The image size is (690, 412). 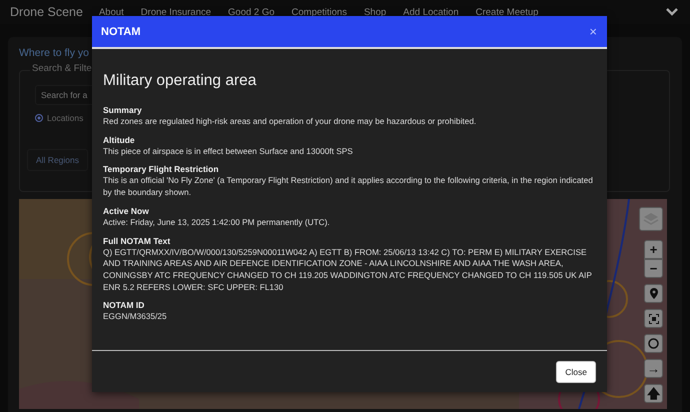 What do you see at coordinates (375, 12) in the screenshot?
I see `nav-link: Shop` at bounding box center [375, 12].